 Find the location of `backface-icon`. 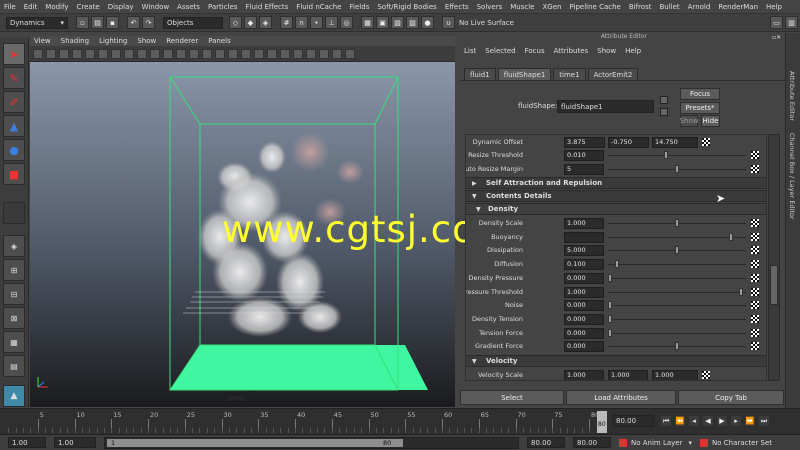

backface-icon is located at coordinates (324, 53).